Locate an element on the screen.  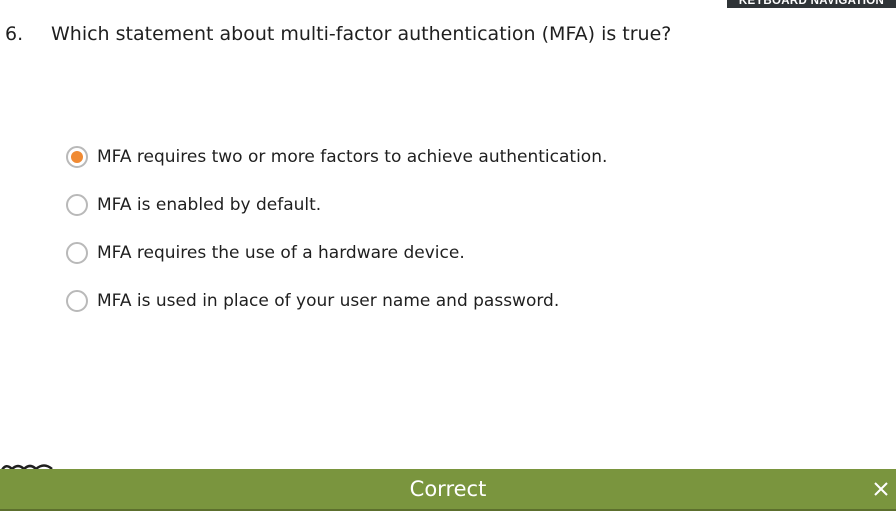
result-banner: Correct is located at coordinates (448, 490).